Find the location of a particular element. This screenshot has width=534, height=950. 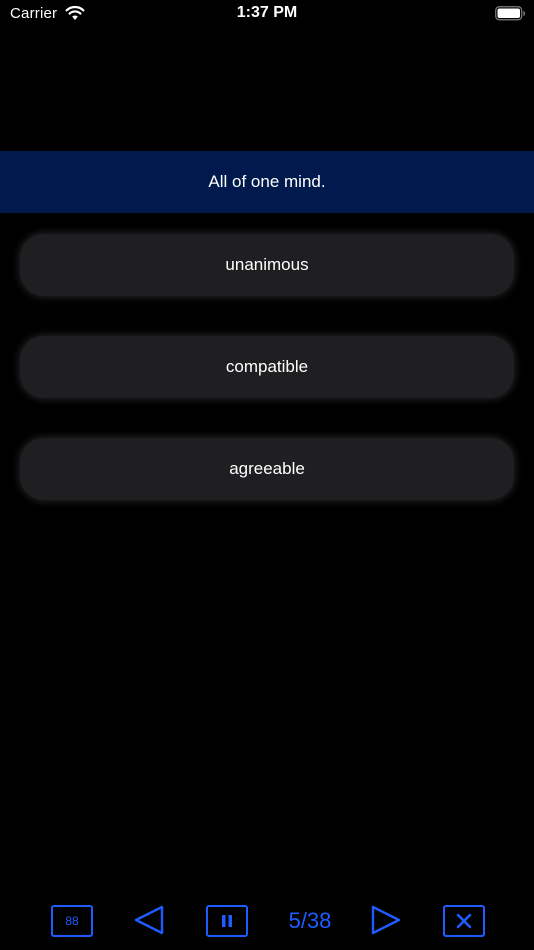

progress-counter: 5/38 is located at coordinates (310, 920).